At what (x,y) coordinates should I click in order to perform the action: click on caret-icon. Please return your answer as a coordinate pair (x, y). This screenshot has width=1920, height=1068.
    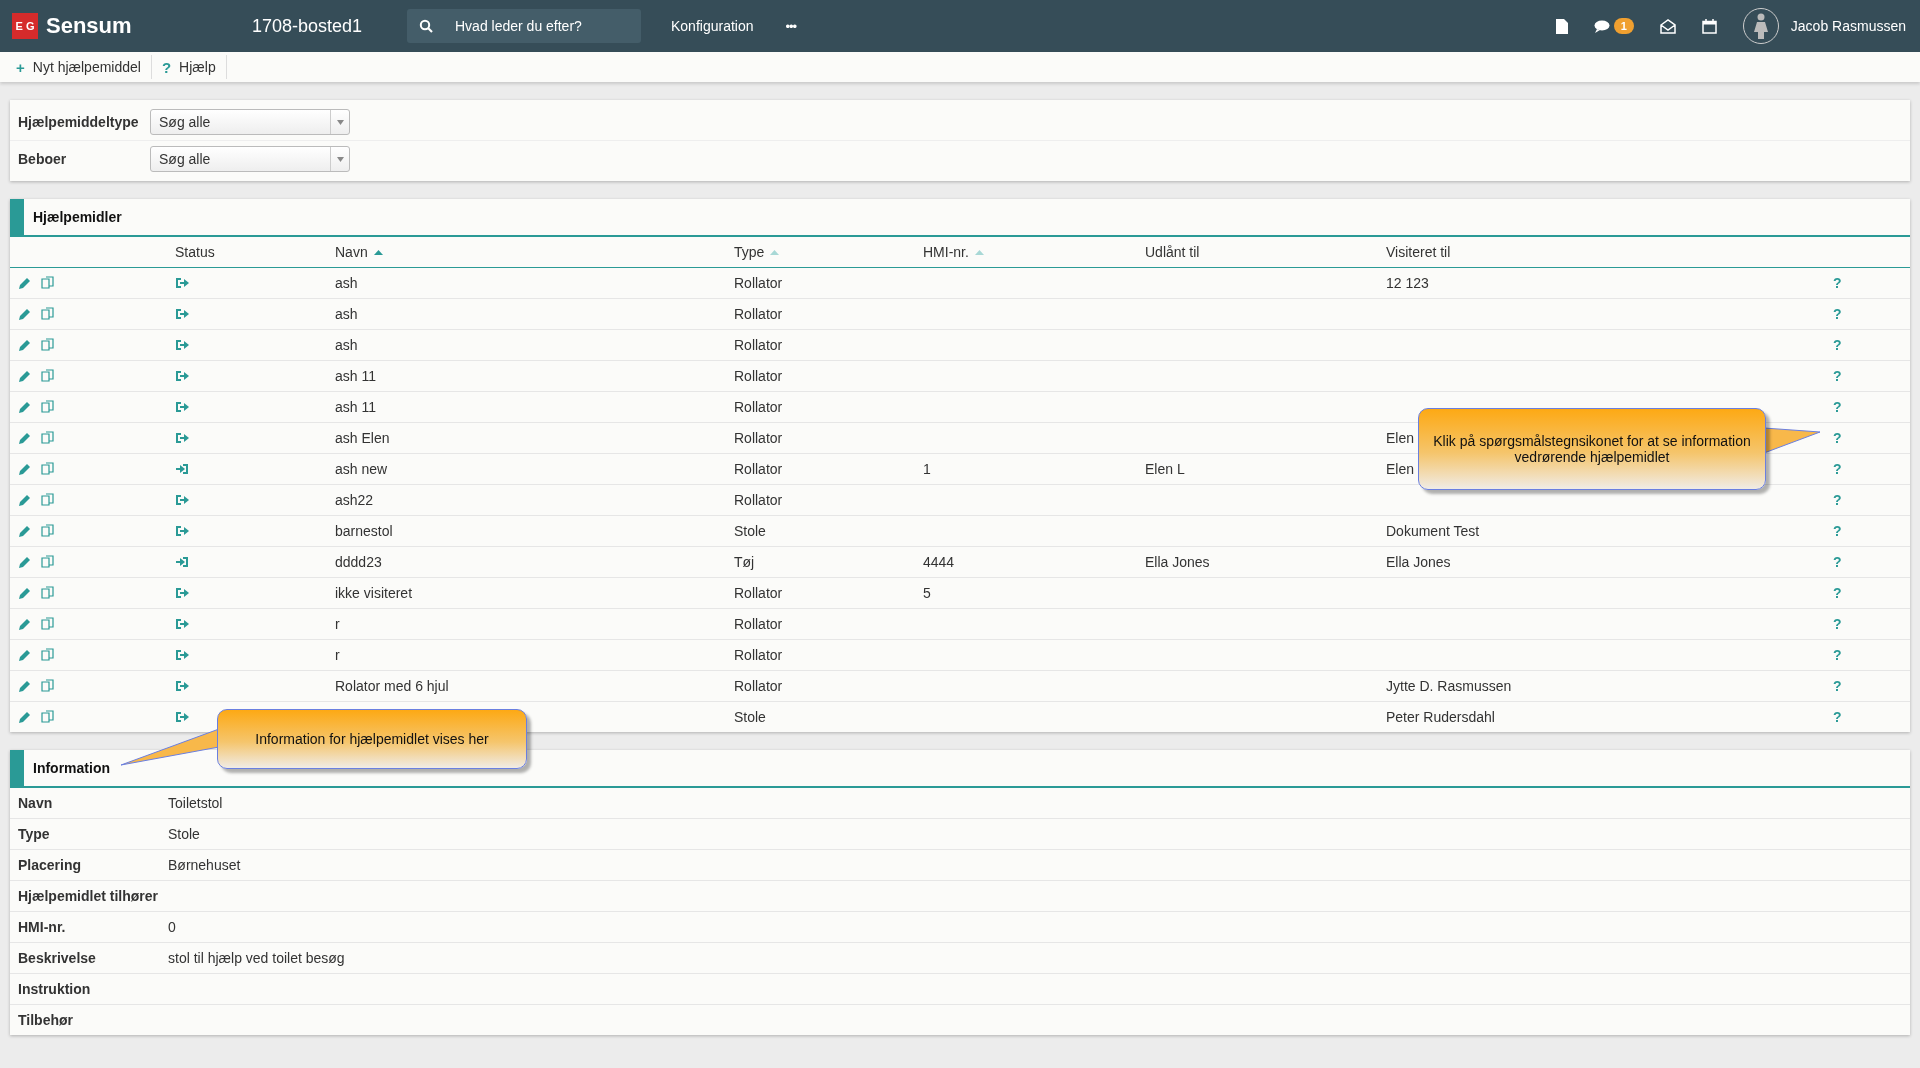
    Looking at the image, I should click on (340, 122).